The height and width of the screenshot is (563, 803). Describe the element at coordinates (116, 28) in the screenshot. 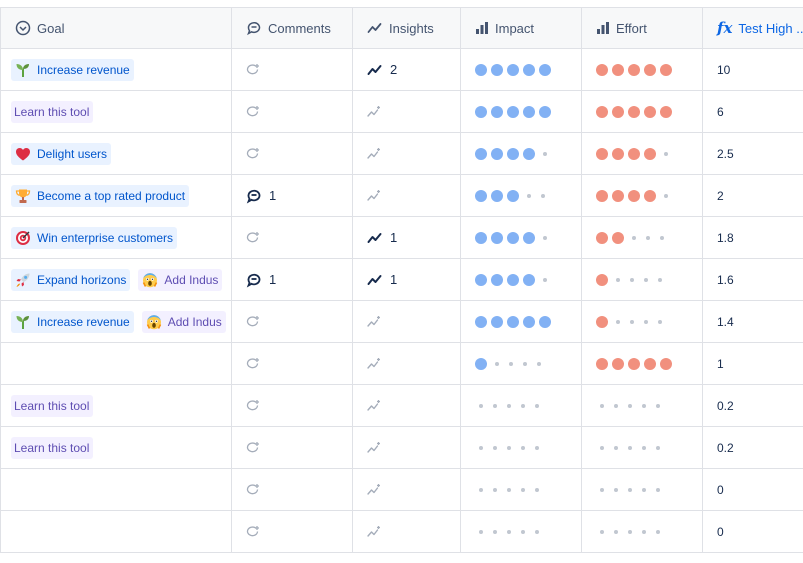

I see `column-header-goal: Goal` at that location.